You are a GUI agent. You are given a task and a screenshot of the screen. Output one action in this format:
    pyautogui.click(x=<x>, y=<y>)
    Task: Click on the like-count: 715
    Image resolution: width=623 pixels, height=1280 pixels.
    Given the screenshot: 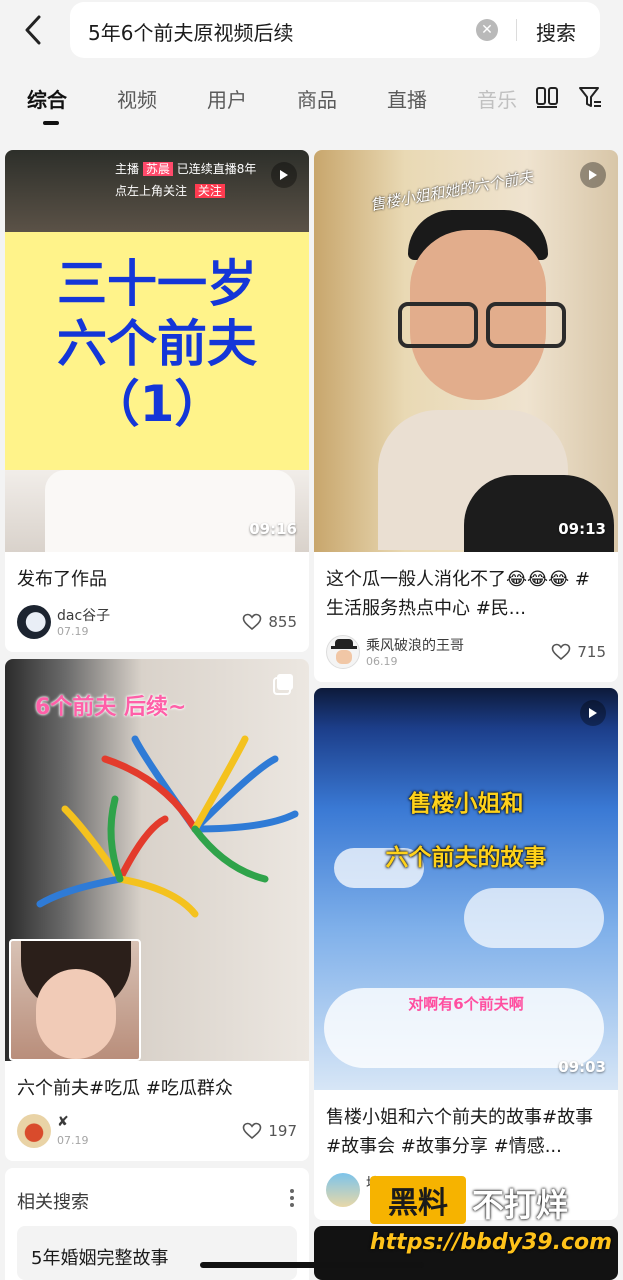 What is the action you would take?
    pyautogui.click(x=578, y=652)
    